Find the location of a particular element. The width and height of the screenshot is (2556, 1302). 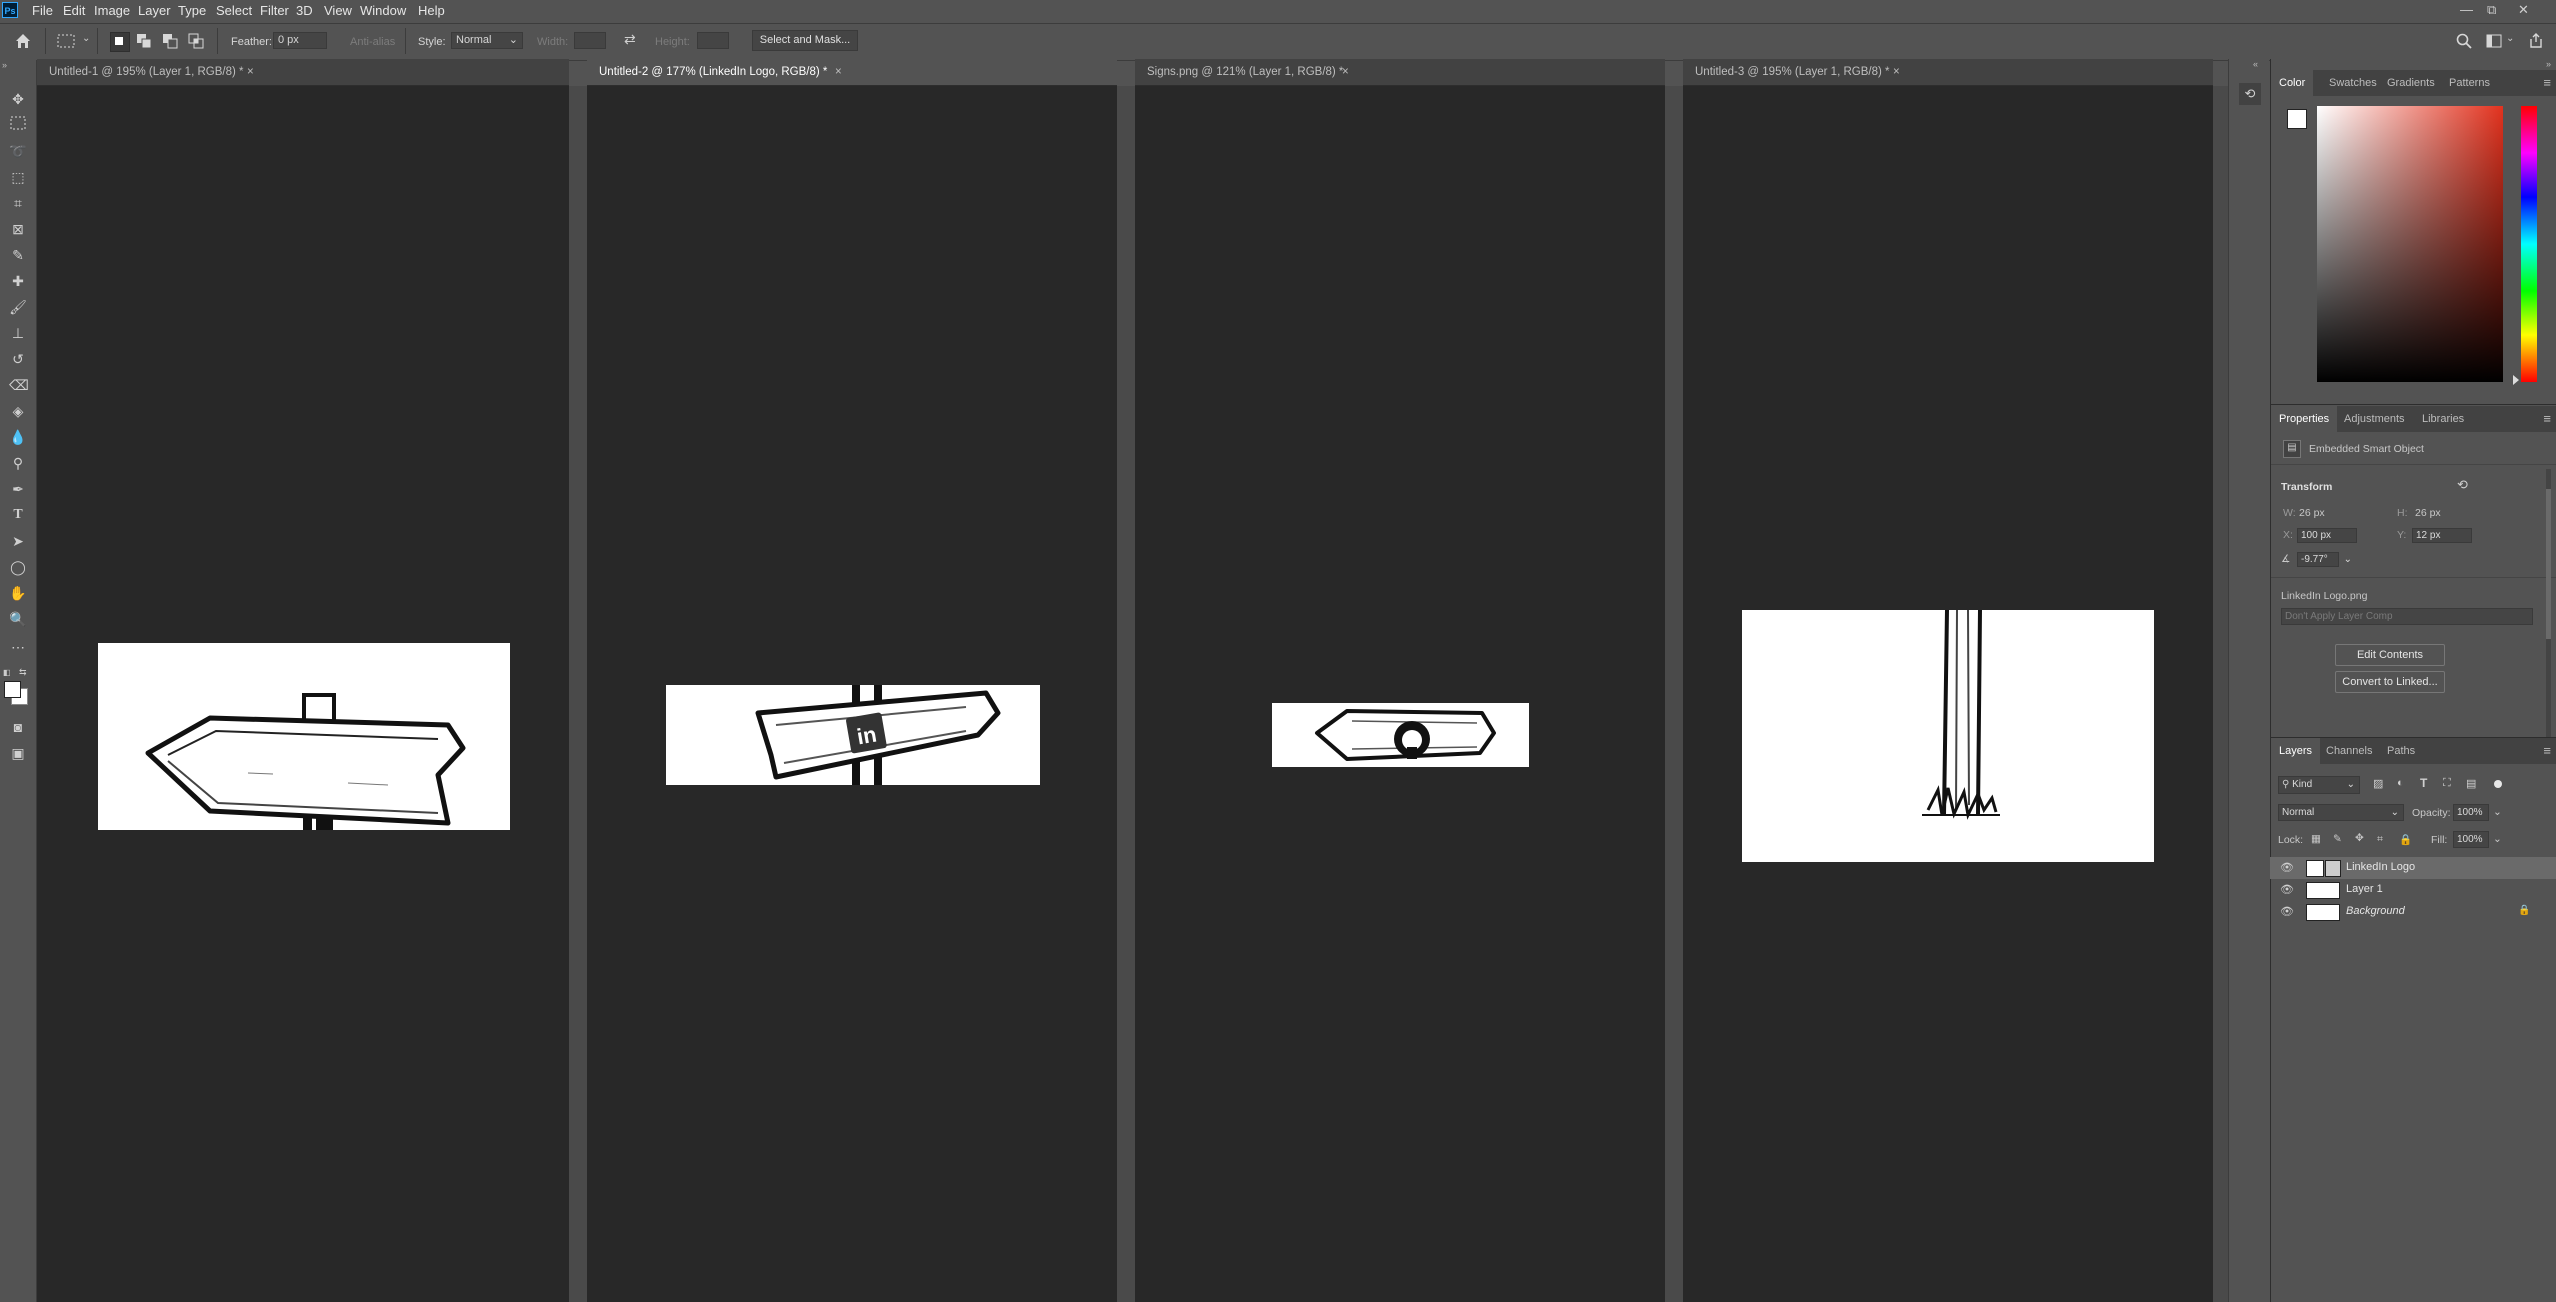

y-input: 12 px is located at coordinates (2442, 535).